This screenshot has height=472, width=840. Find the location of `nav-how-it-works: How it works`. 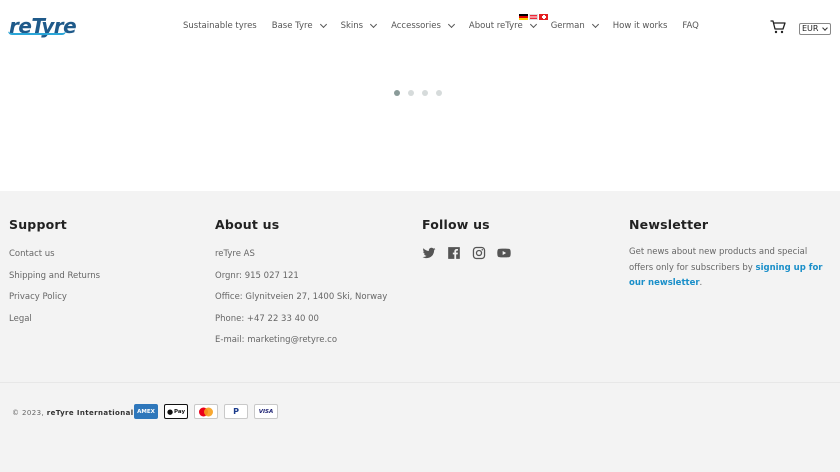

nav-how-it-works: How it works is located at coordinates (640, 26).